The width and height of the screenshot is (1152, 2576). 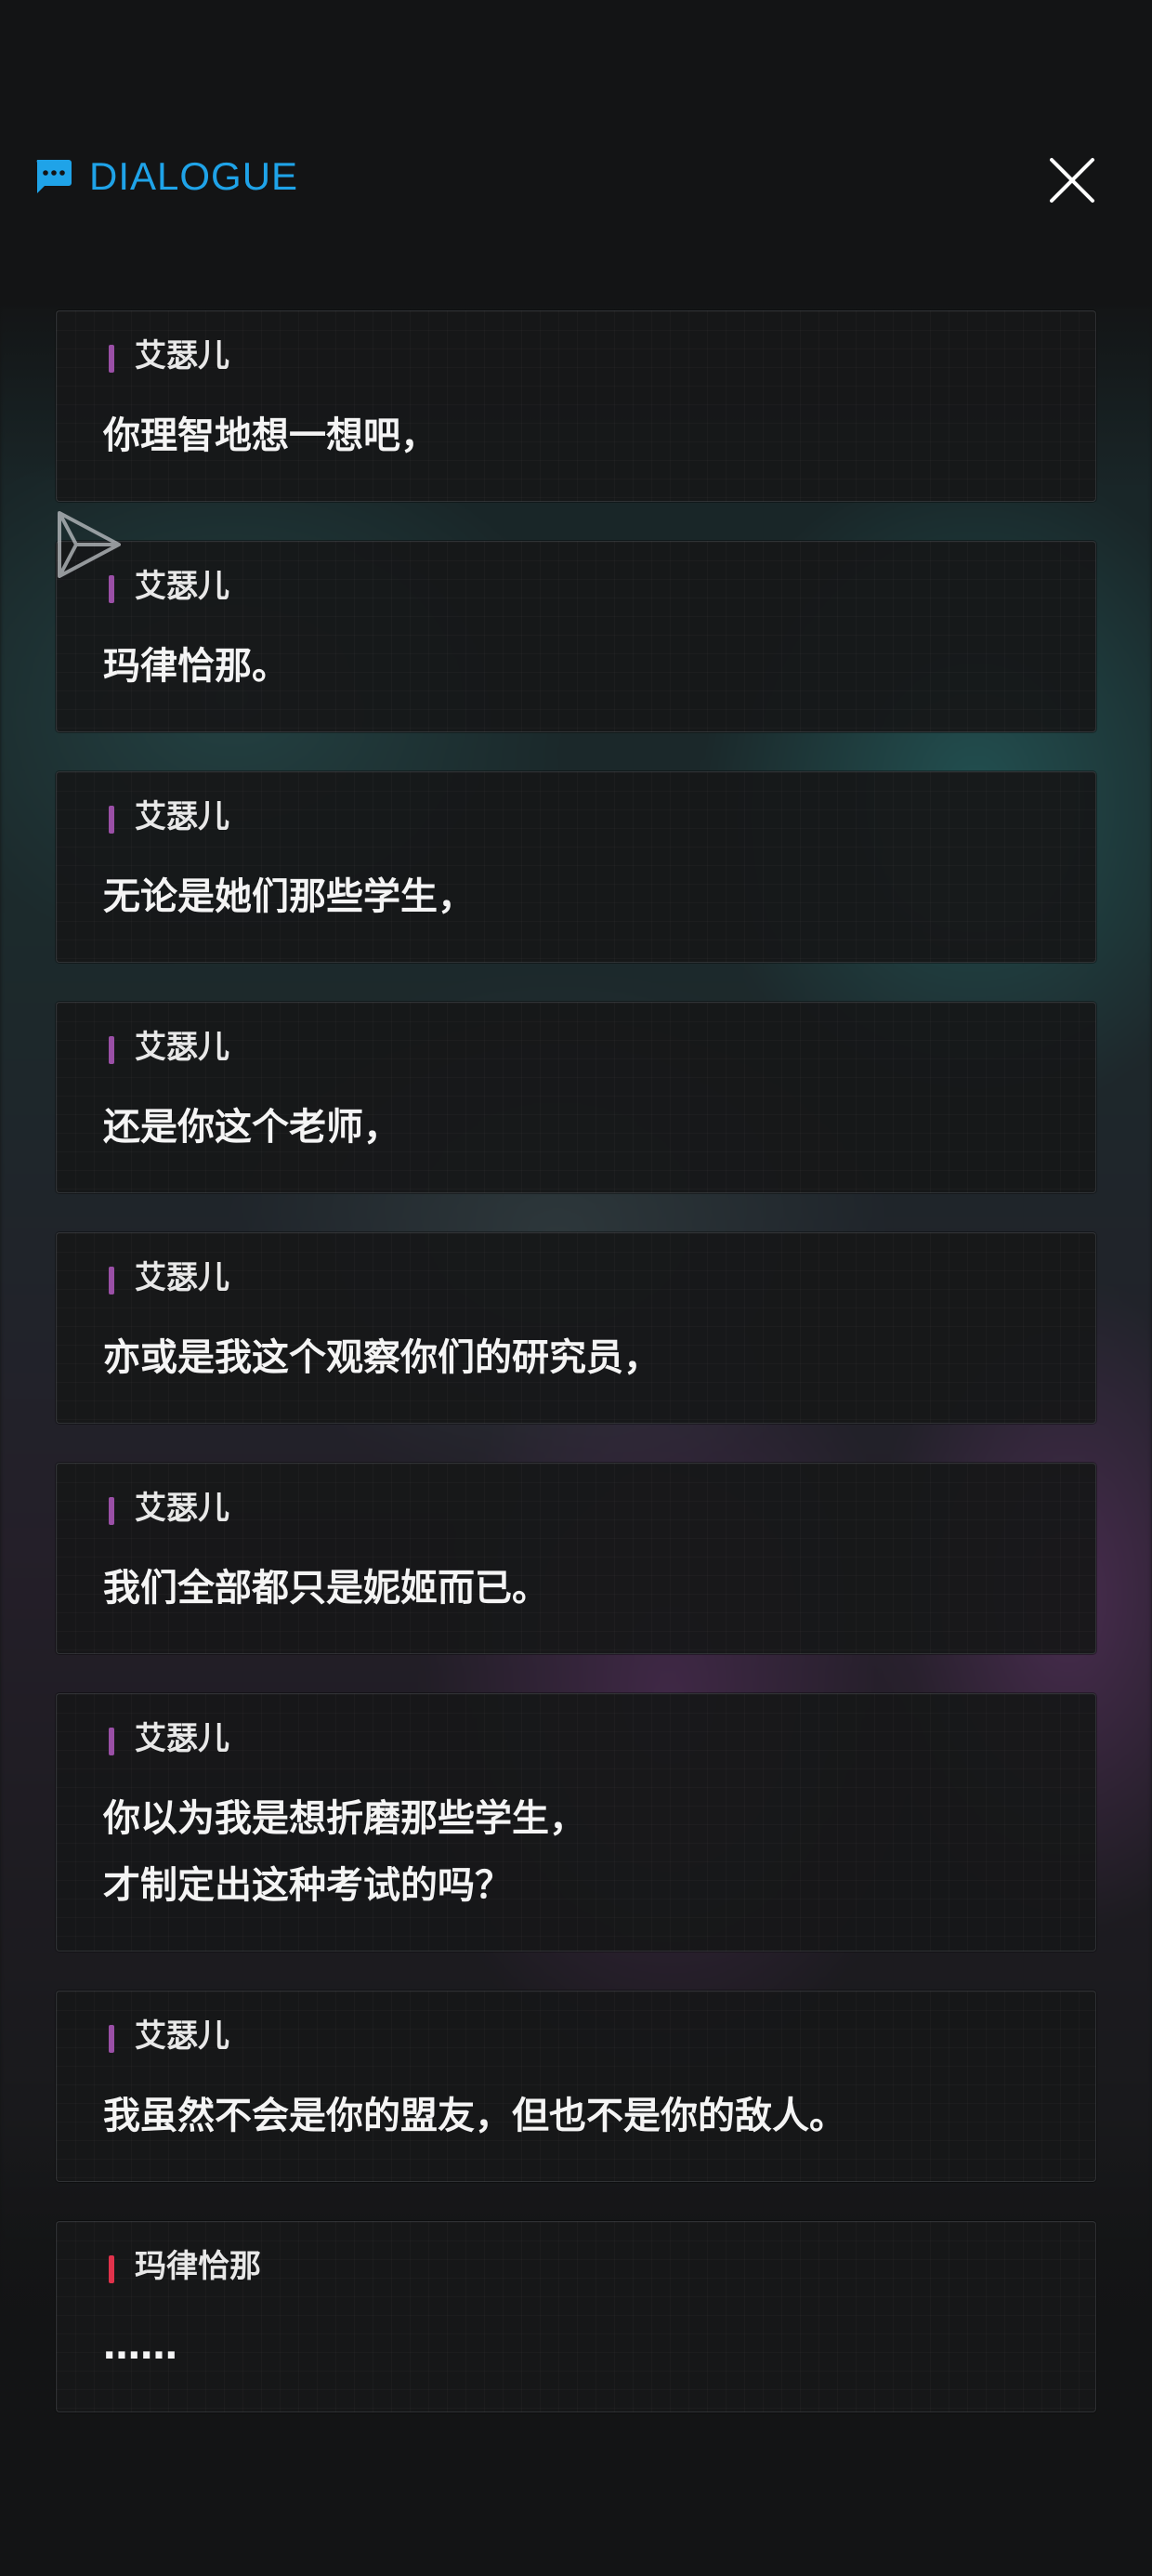 What do you see at coordinates (289, 896) in the screenshot?
I see `dialogue-text: 无论是她们那些学生，` at bounding box center [289, 896].